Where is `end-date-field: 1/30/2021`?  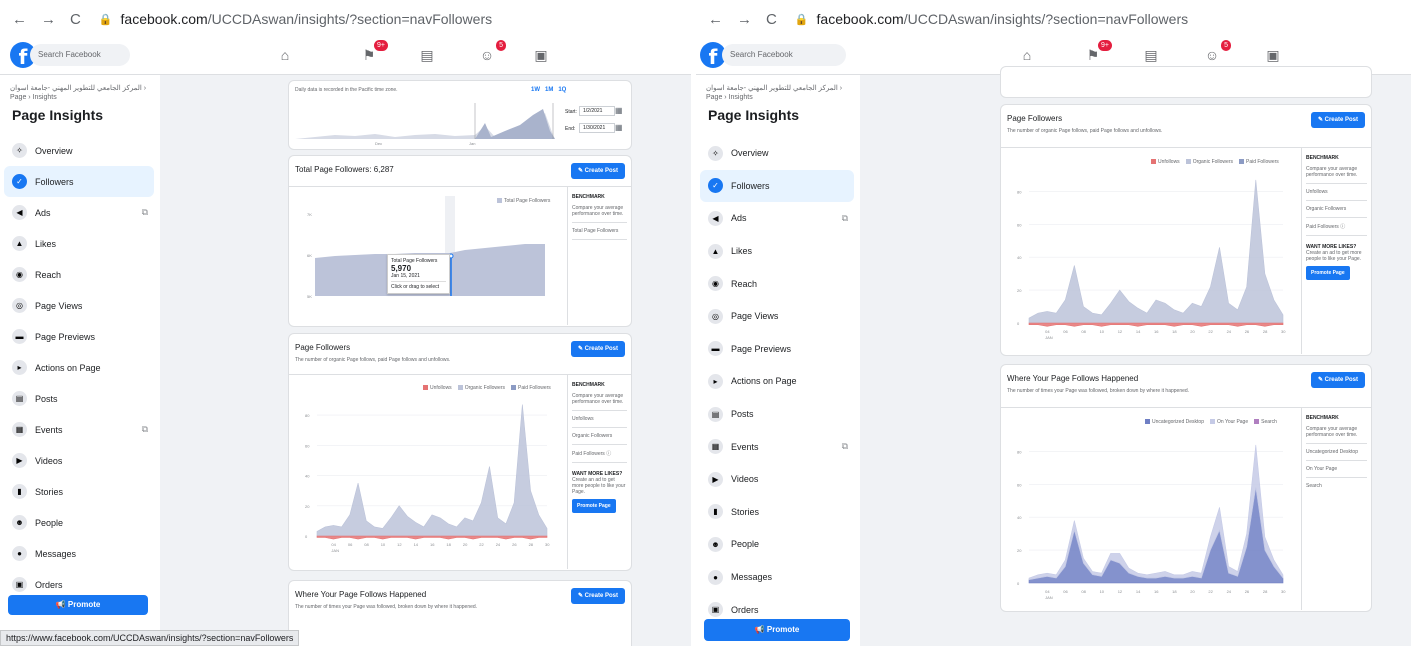 end-date-field: 1/30/2021 is located at coordinates (597, 128).